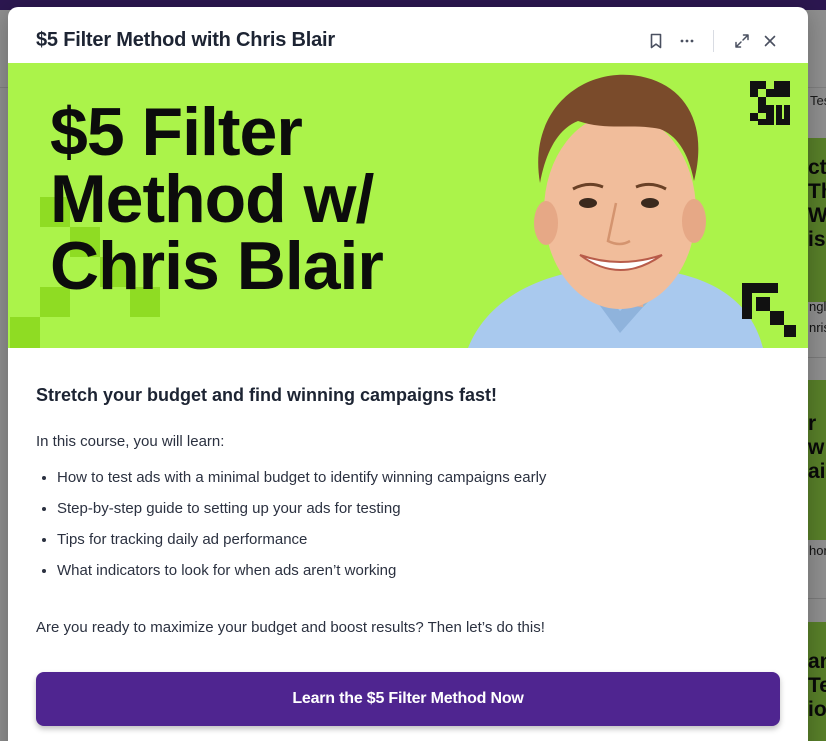  I want to click on brand-logo-icon, so click(770, 103).